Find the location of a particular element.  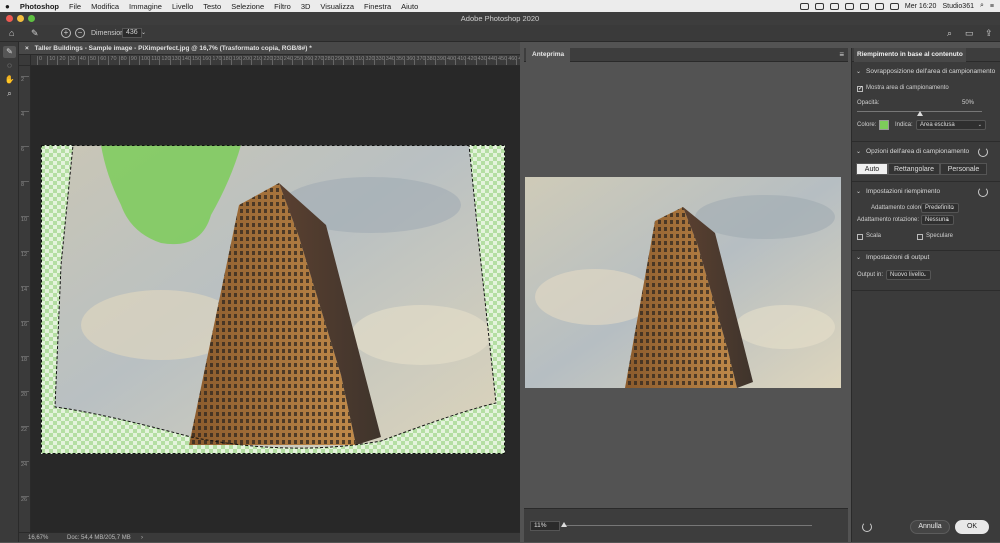

preview-footer: 11% is located at coordinates (686, 525).